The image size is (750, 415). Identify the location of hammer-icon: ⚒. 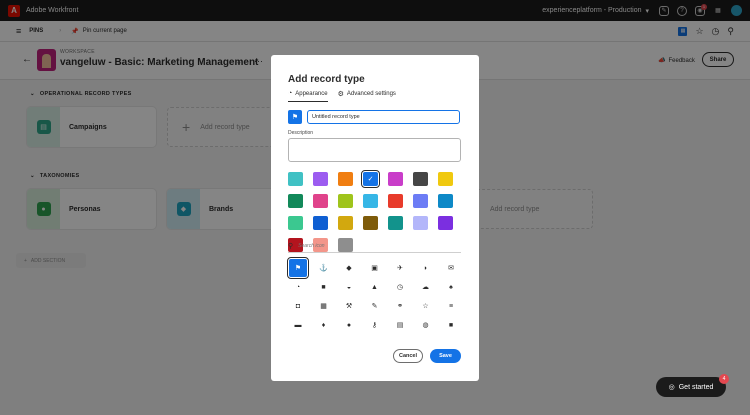
(349, 306).